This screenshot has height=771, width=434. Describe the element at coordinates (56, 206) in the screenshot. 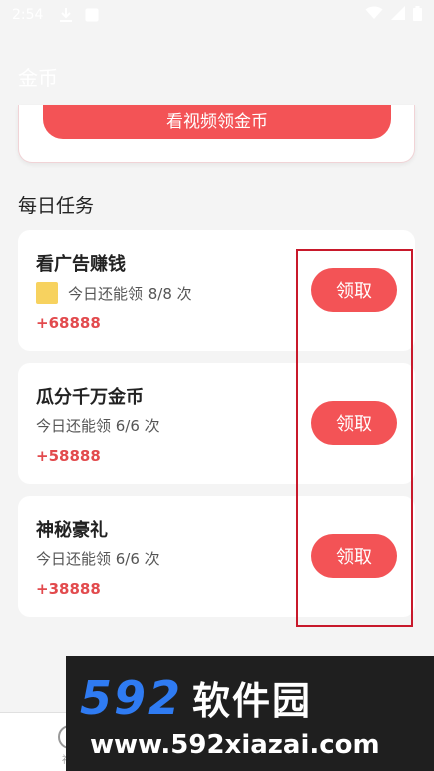

I see `daily-tasks-title: 每日任务` at that location.